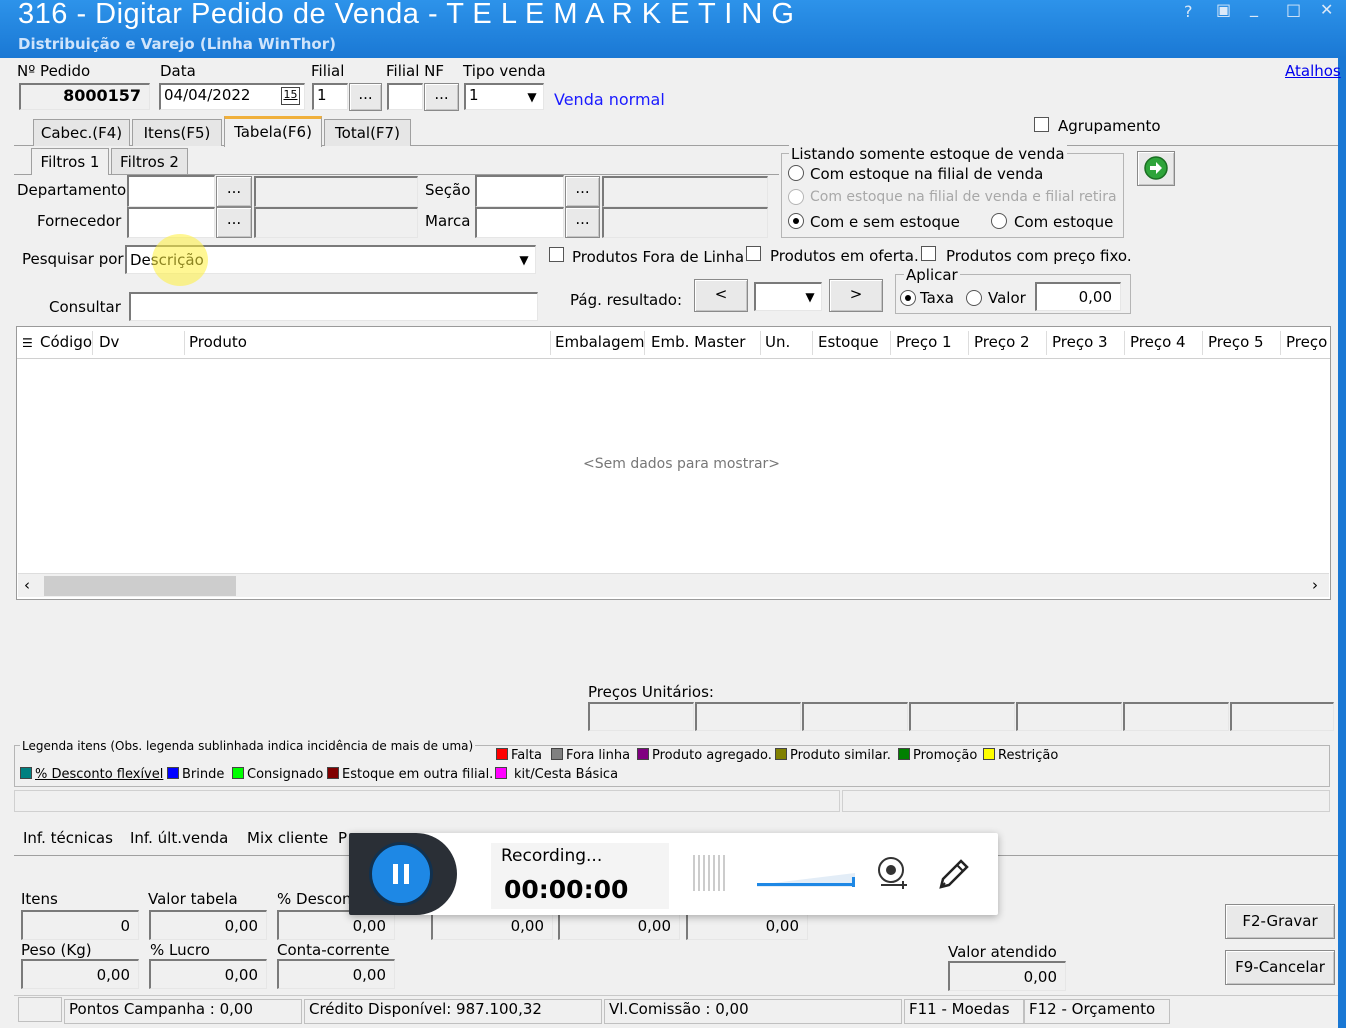 Image resolution: width=1346 pixels, height=1028 pixels. Describe the element at coordinates (721, 295) in the screenshot. I see `prev-page-button: <` at that location.